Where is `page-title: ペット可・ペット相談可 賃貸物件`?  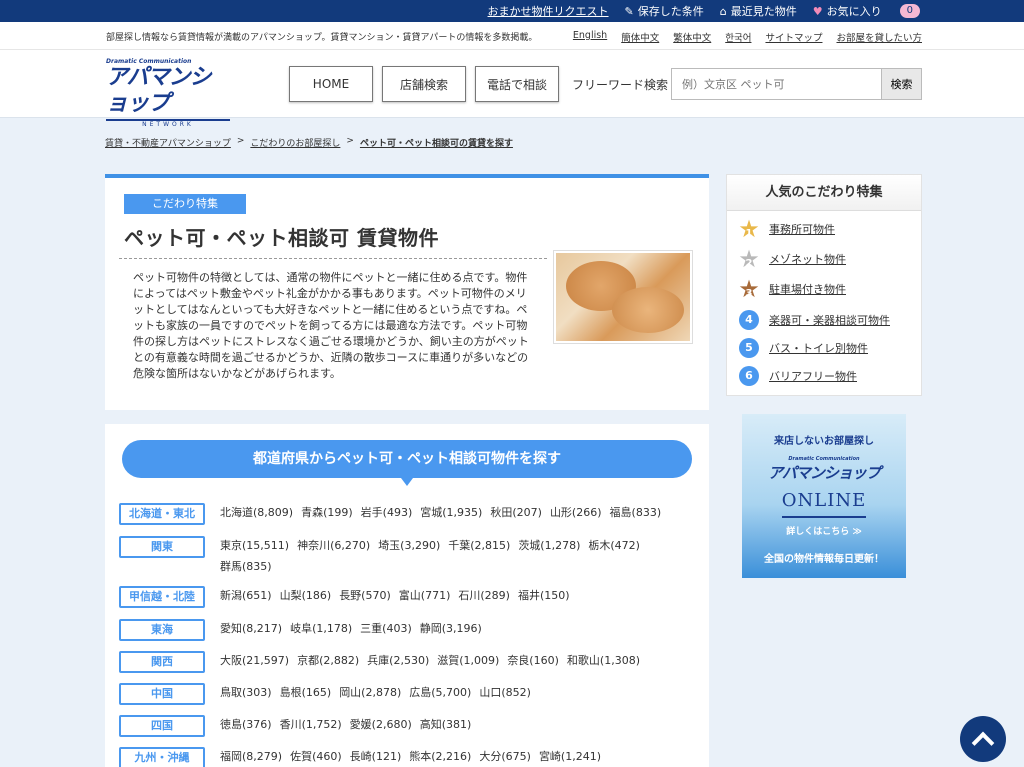 page-title: ペット可・ペット相談可 賃貸物件 is located at coordinates (281, 238).